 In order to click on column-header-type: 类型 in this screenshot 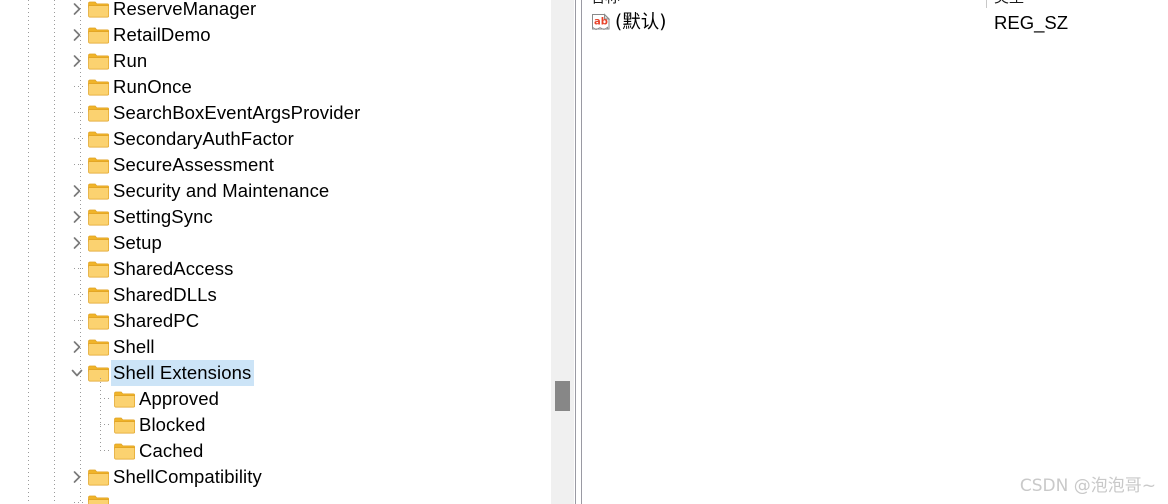, I will do `click(1009, 4)`.